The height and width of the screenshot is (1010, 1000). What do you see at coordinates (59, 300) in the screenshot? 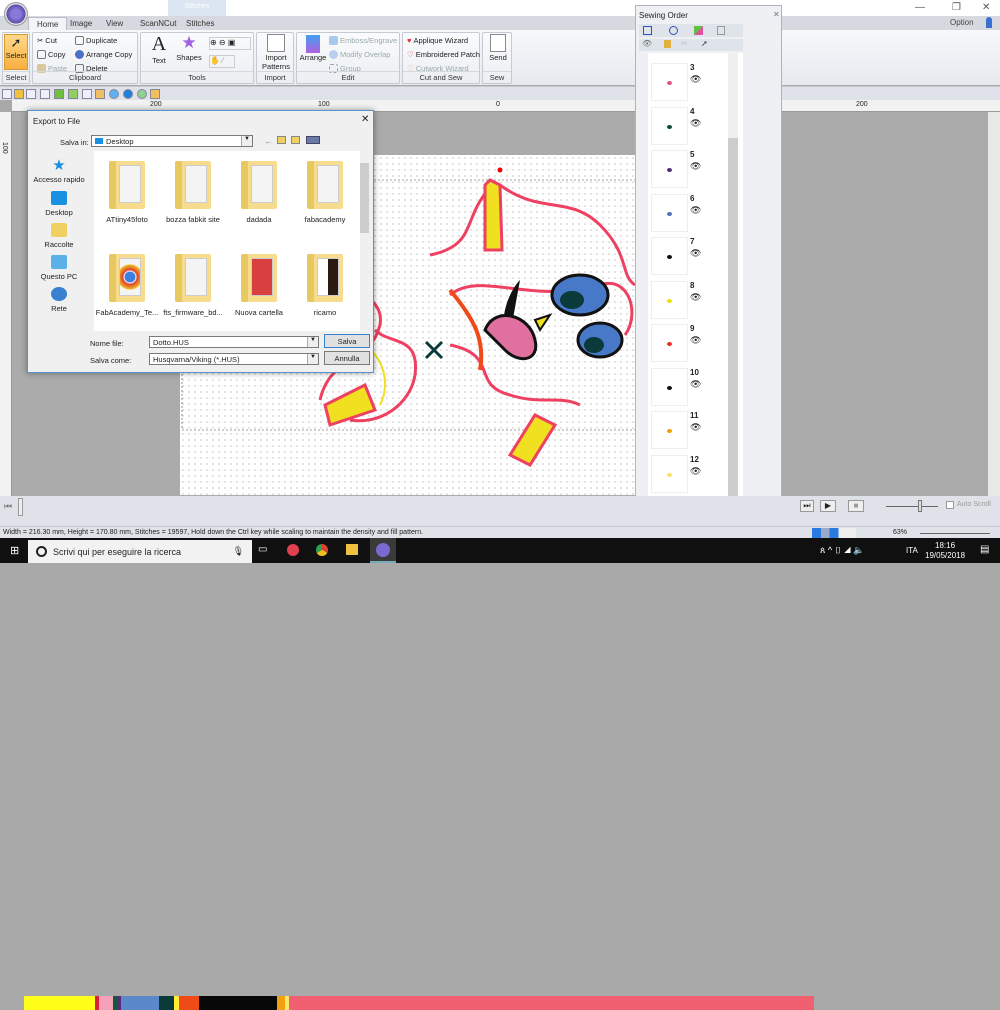
I see `place-network: Rete` at bounding box center [59, 300].